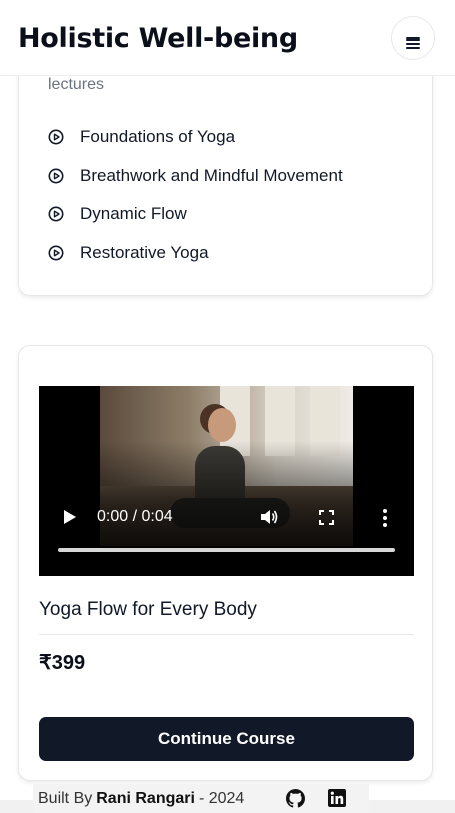 Image resolution: width=455 pixels, height=813 pixels. I want to click on video-time: 0:00 / 0:04, so click(135, 516).